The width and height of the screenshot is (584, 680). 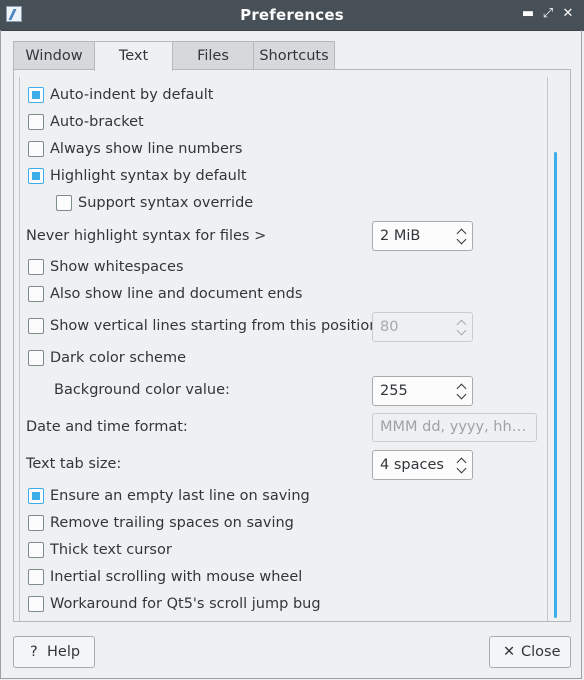 What do you see at coordinates (64, 652) in the screenshot?
I see `help-label: Help` at bounding box center [64, 652].